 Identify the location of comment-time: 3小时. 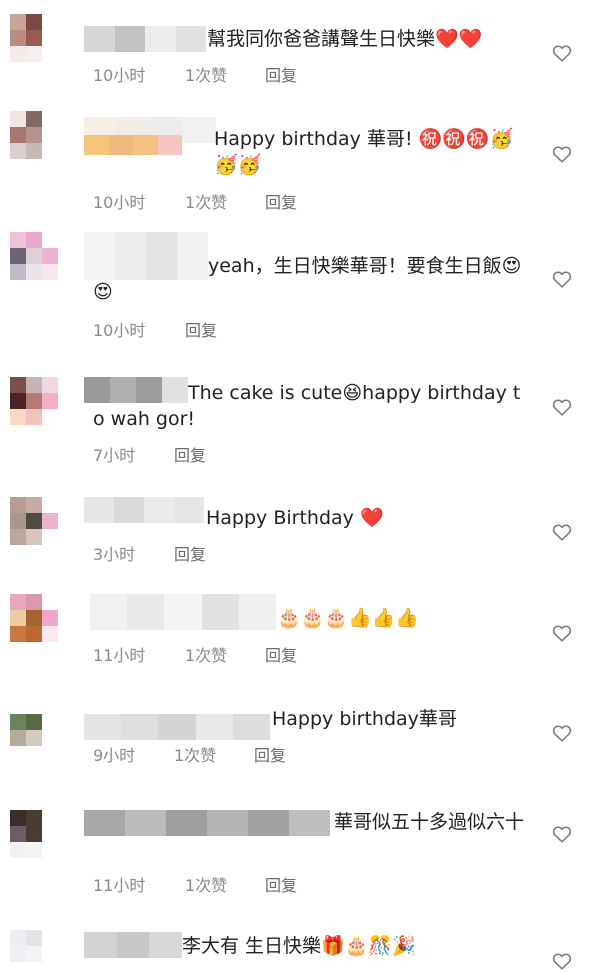
(114, 554).